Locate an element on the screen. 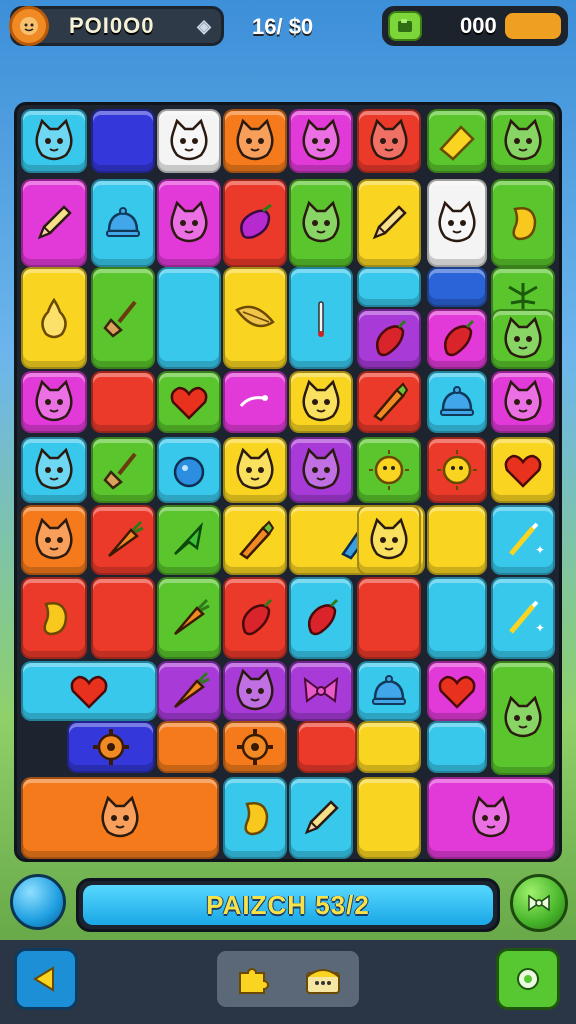  settings-button is located at coordinates (528, 979).